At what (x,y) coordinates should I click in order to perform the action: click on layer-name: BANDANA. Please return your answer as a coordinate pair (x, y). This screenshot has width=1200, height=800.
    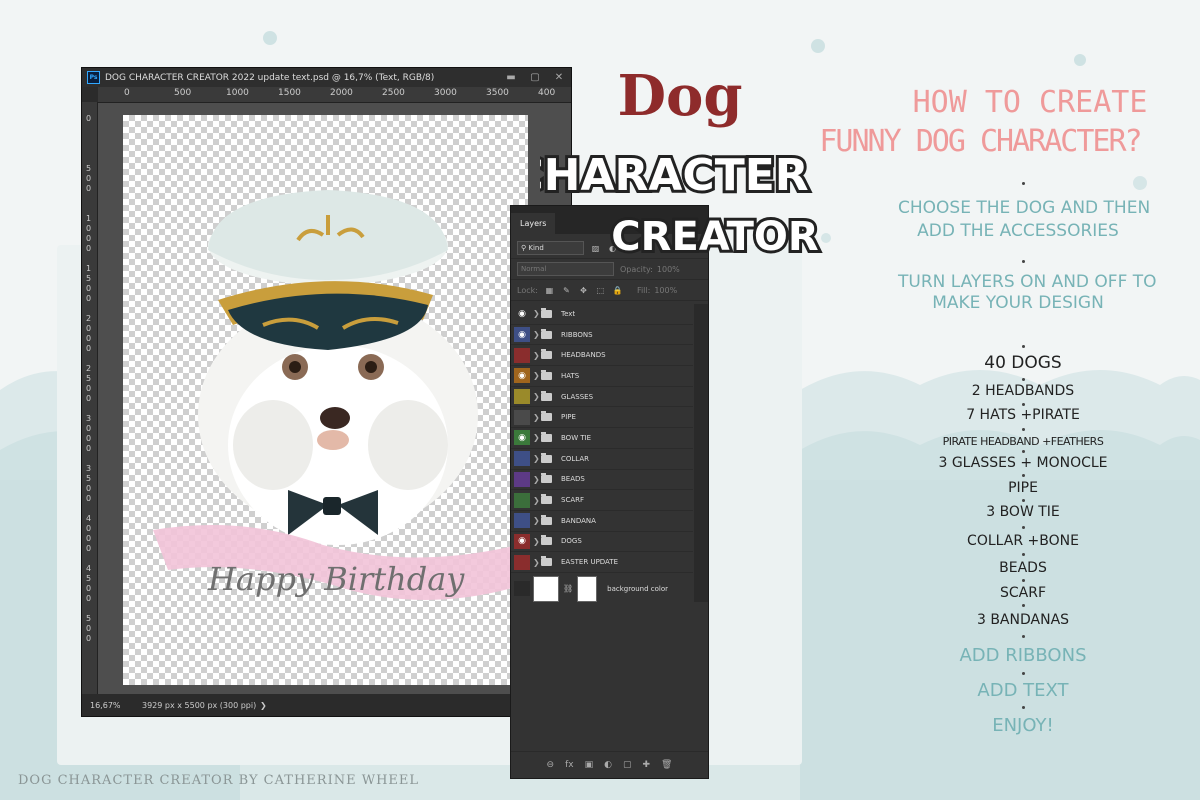
    Looking at the image, I should click on (578, 520).